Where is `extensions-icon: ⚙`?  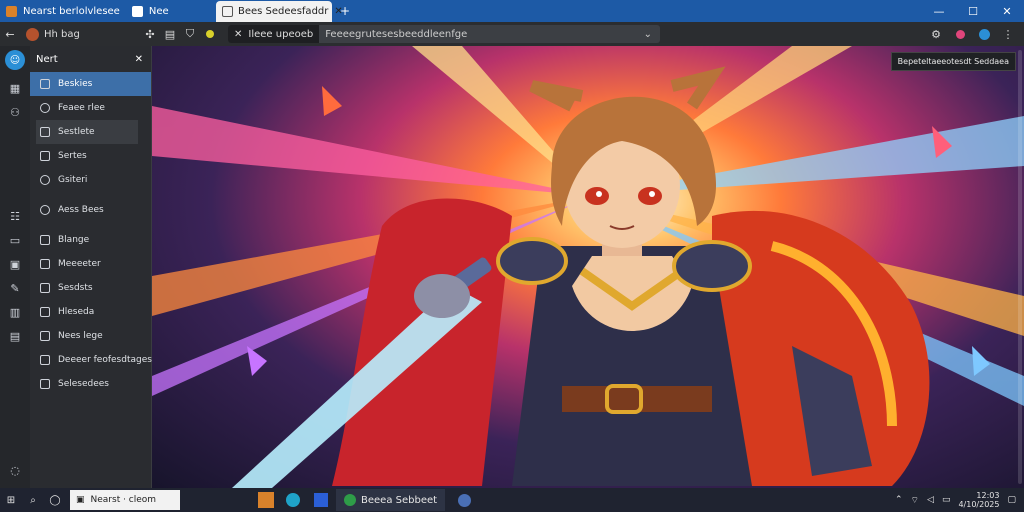 extensions-icon: ⚙ is located at coordinates (936, 34).